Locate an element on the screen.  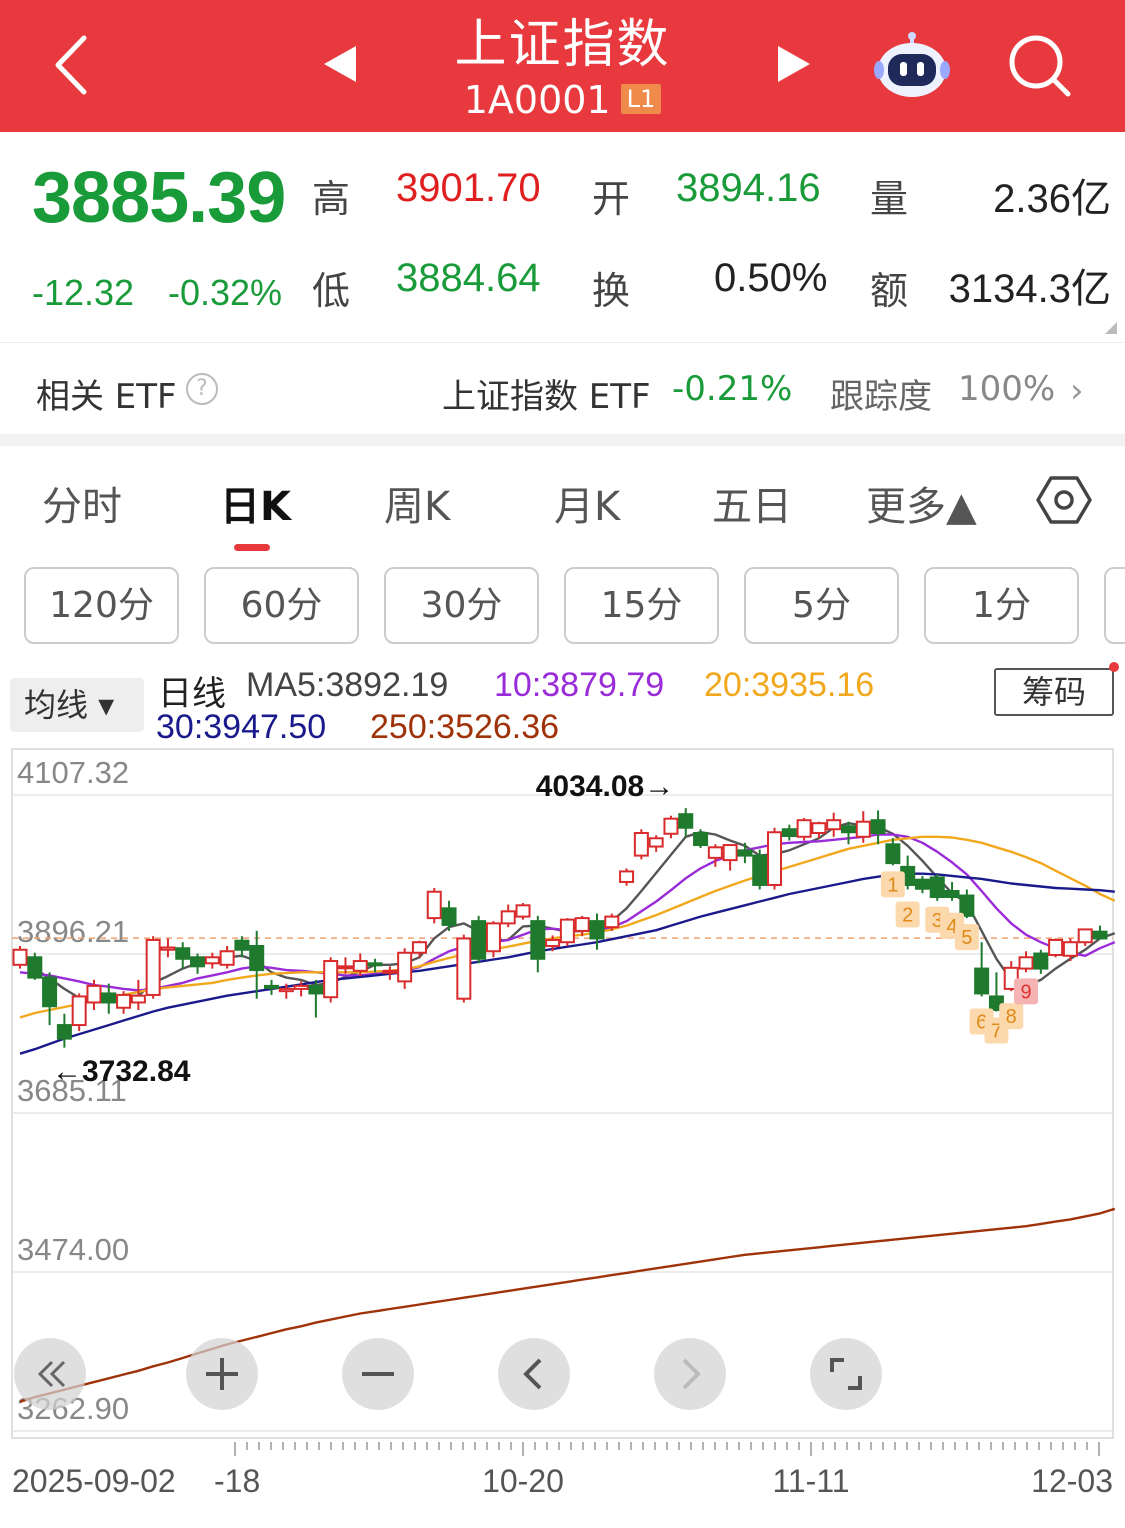
min-price-annotation: ←3732.84 is located at coordinates (121, 1071).